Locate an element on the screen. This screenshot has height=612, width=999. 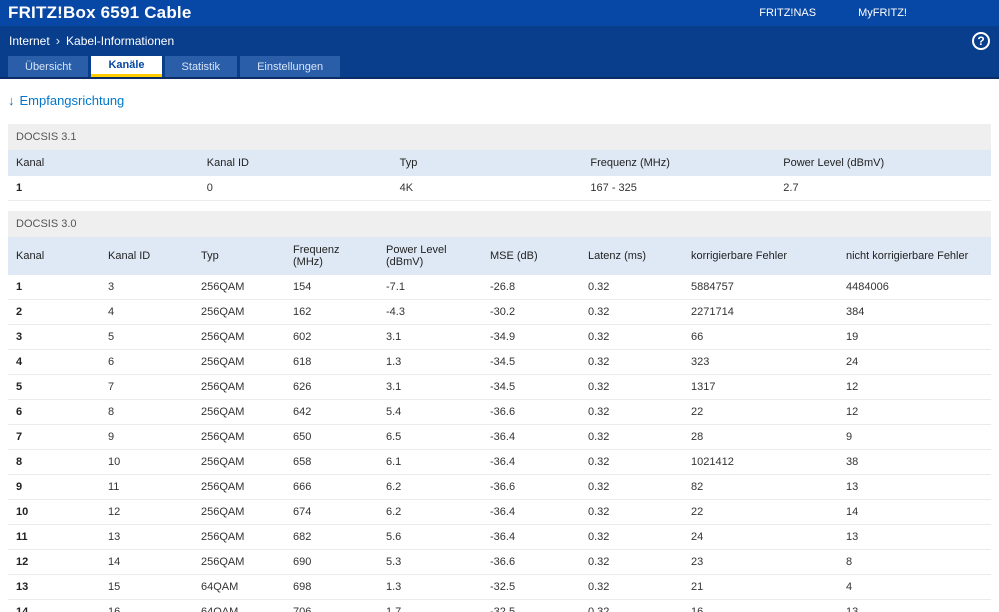
column-header: Latenz (ms) is located at coordinates (631, 256).